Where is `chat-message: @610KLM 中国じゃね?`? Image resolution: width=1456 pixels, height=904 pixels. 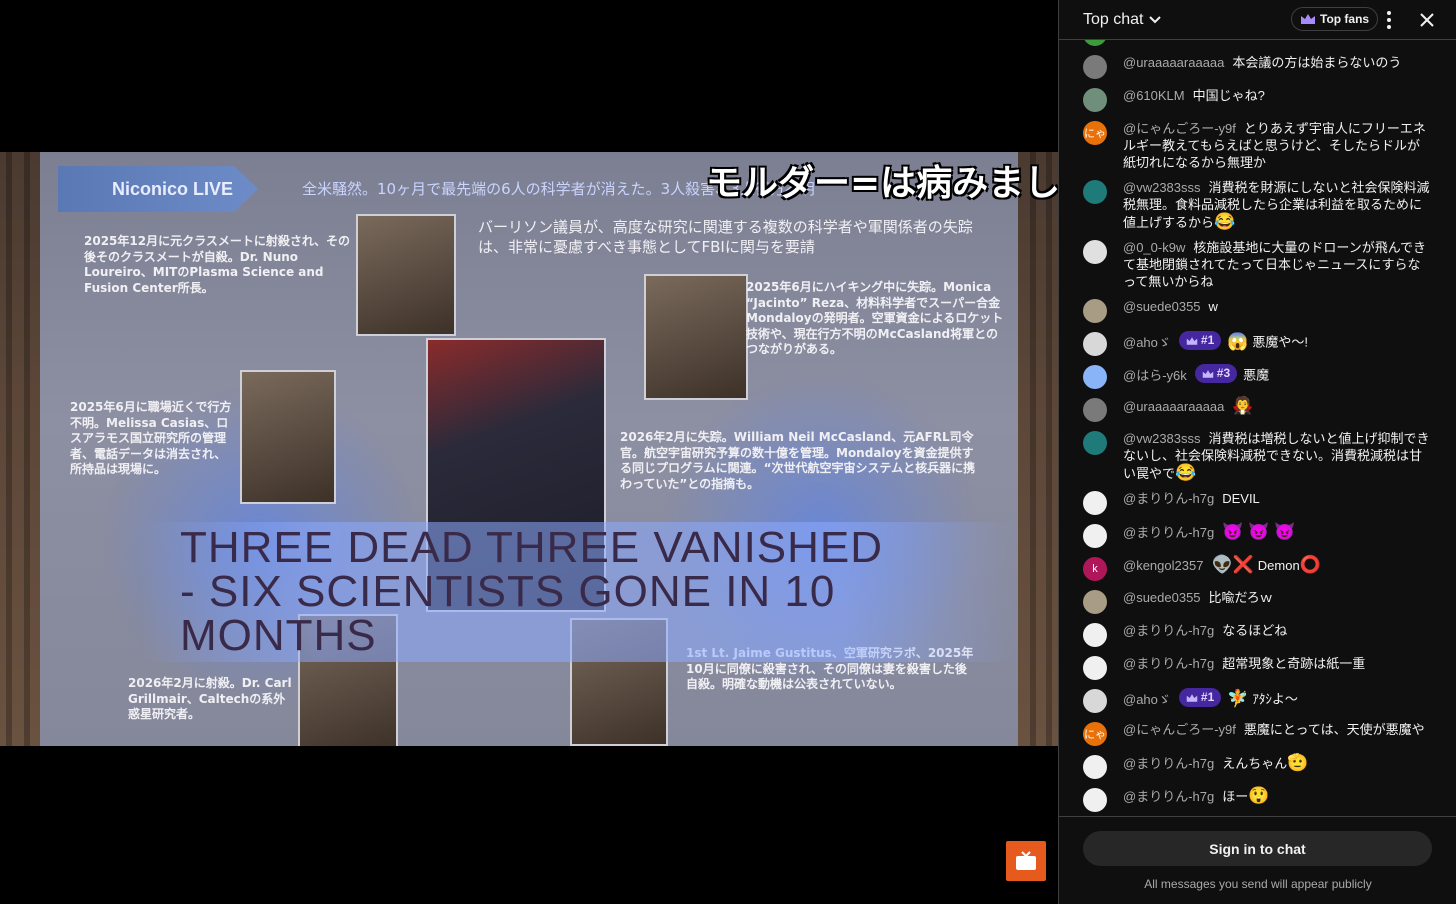 chat-message: @610KLM 中国じゃね? is located at coordinates (1257, 99).